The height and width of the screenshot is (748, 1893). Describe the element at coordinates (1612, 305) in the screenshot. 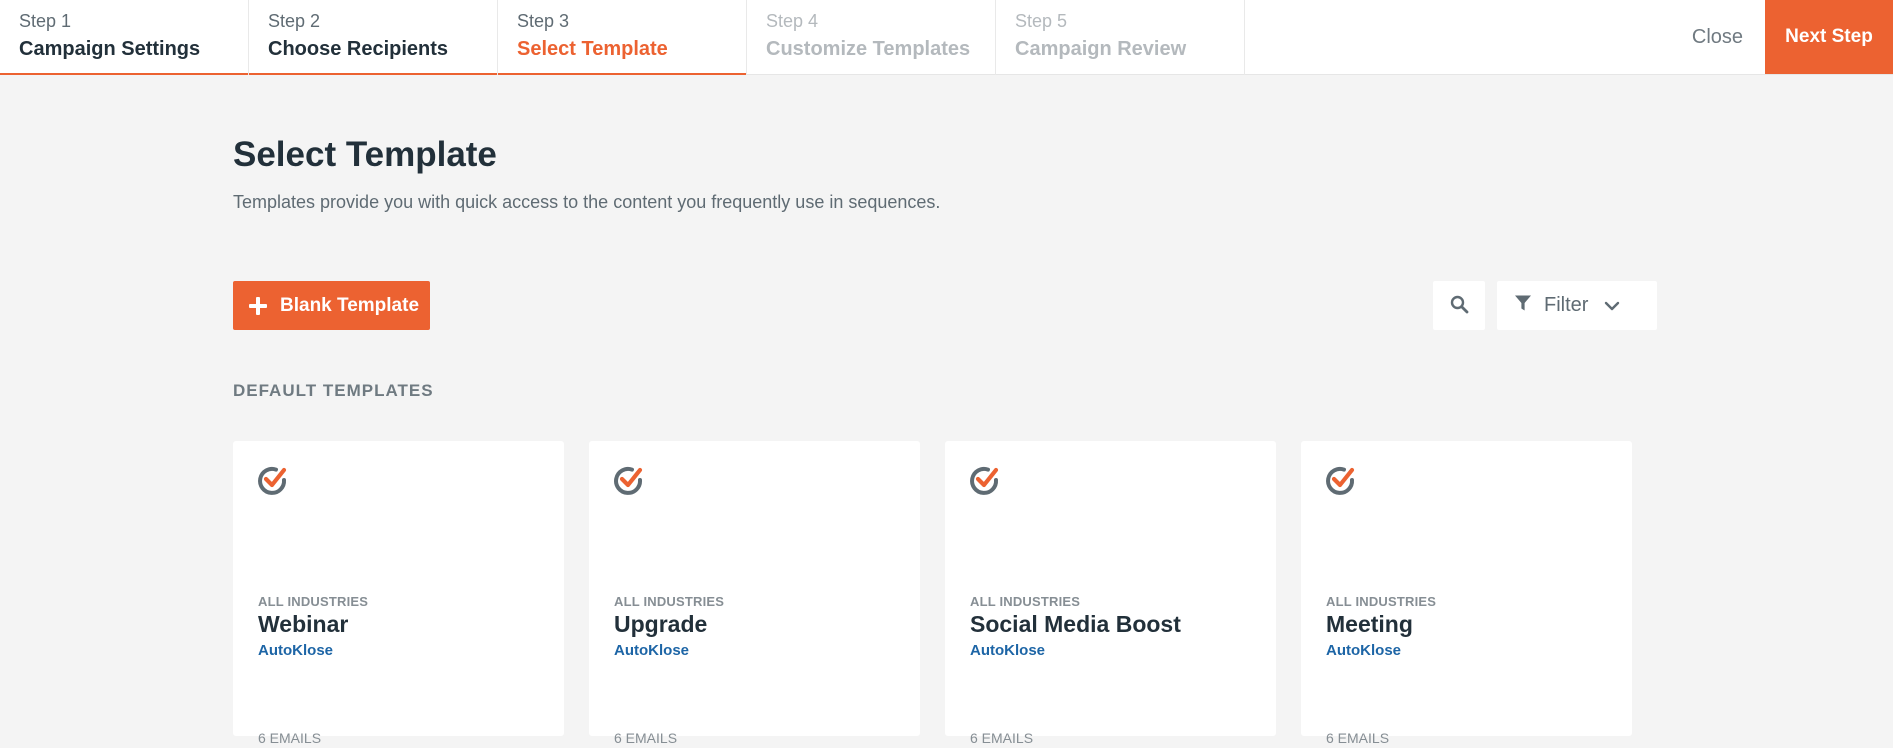

I see `chevron-down-icon` at that location.